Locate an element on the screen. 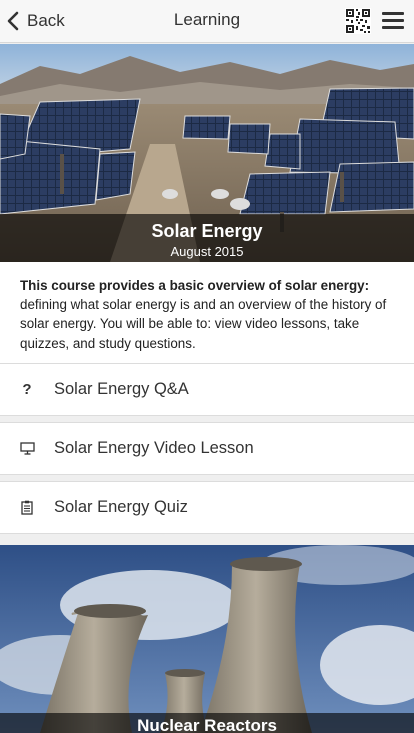 The image size is (414, 733). course-item-label: Solar Energy Video Lesson is located at coordinates (154, 448).